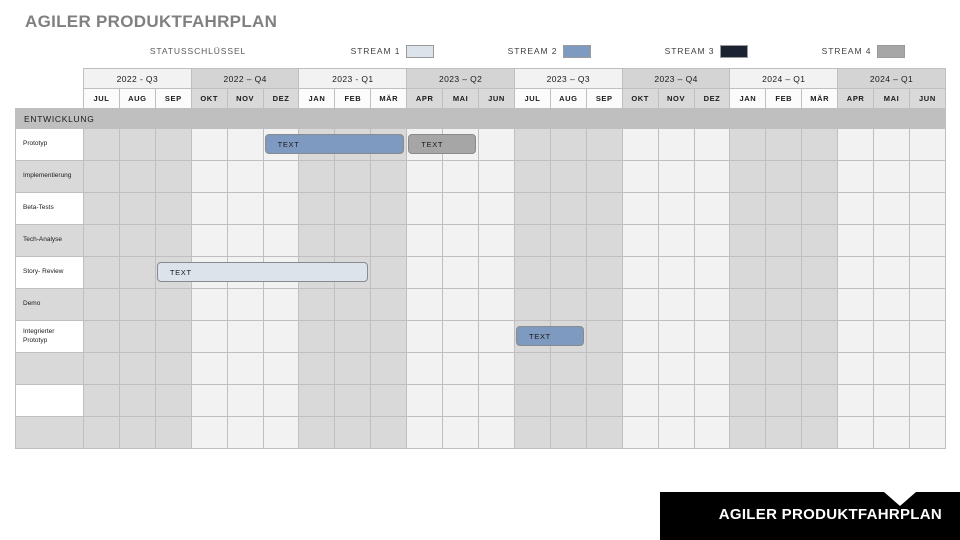  Describe the element at coordinates (49, 176) in the screenshot. I see `row-label-2: Implementierung` at that location.